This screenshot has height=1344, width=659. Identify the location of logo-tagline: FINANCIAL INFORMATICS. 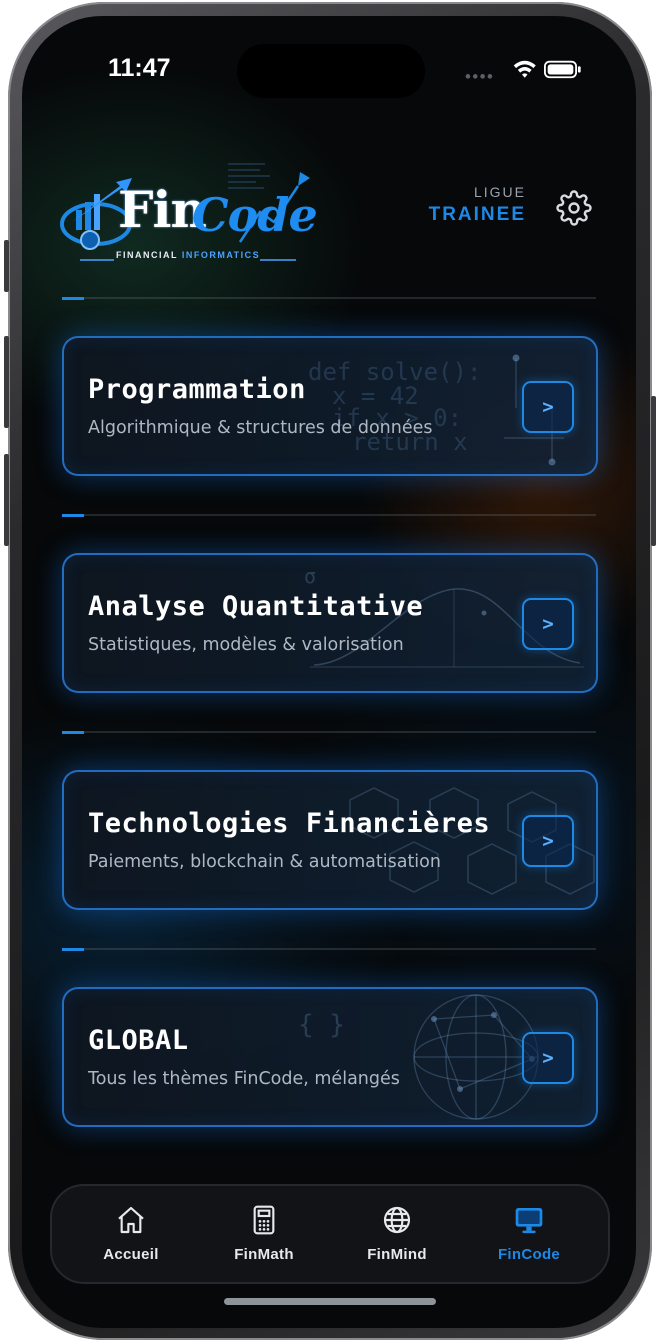
(188, 255).